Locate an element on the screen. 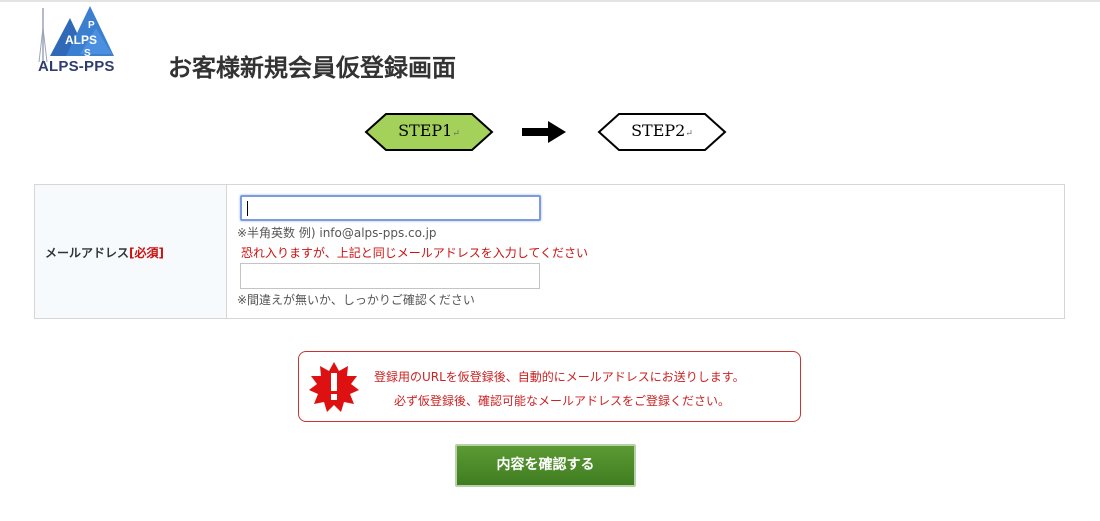 This screenshot has width=1100, height=521. logo-letter-alps: ALPS is located at coordinates (81, 40).